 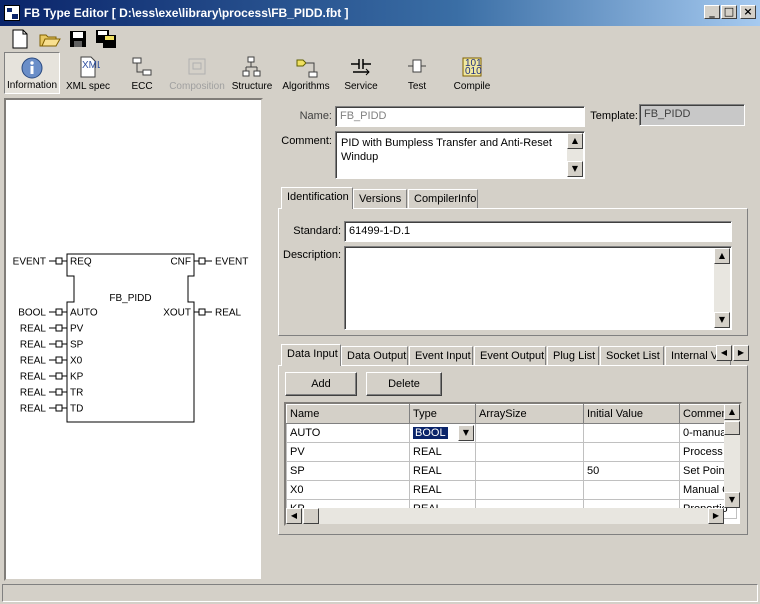 What do you see at coordinates (202, 312) in the screenshot?
I see `data-output-pin-marker` at bounding box center [202, 312].